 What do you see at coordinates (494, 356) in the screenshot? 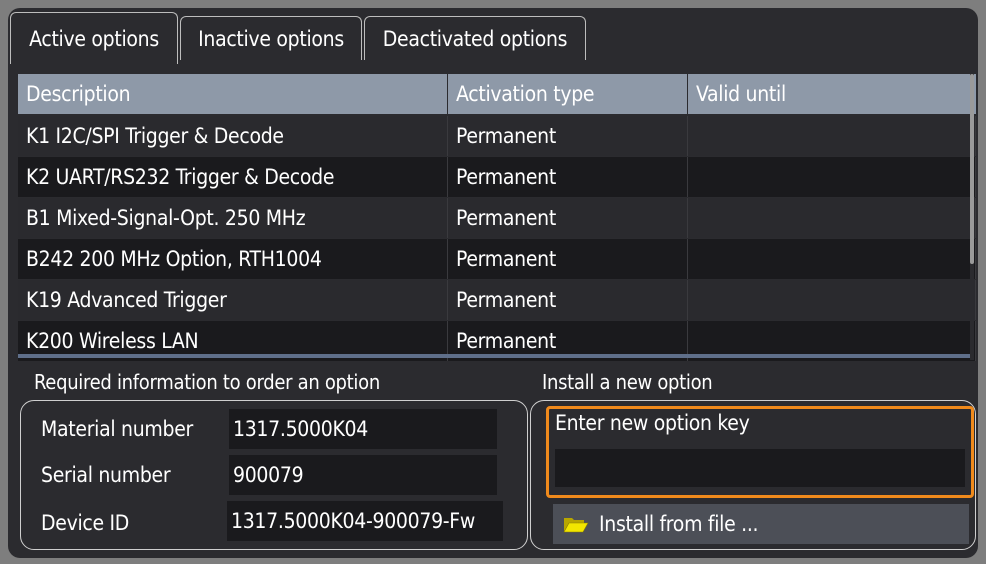
I see `horizontal-scrollbar` at bounding box center [494, 356].